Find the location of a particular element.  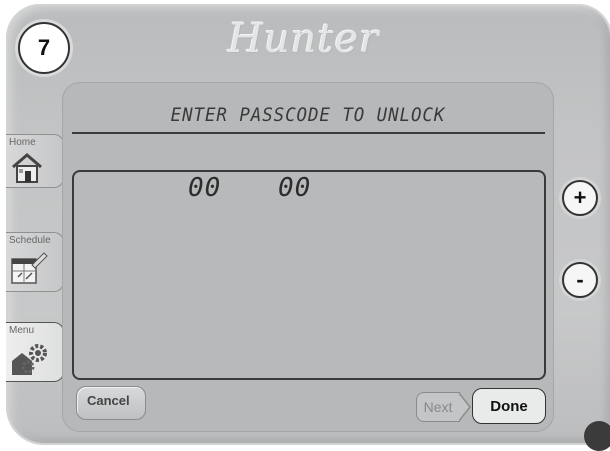

next-button: Next is located at coordinates (438, 407).